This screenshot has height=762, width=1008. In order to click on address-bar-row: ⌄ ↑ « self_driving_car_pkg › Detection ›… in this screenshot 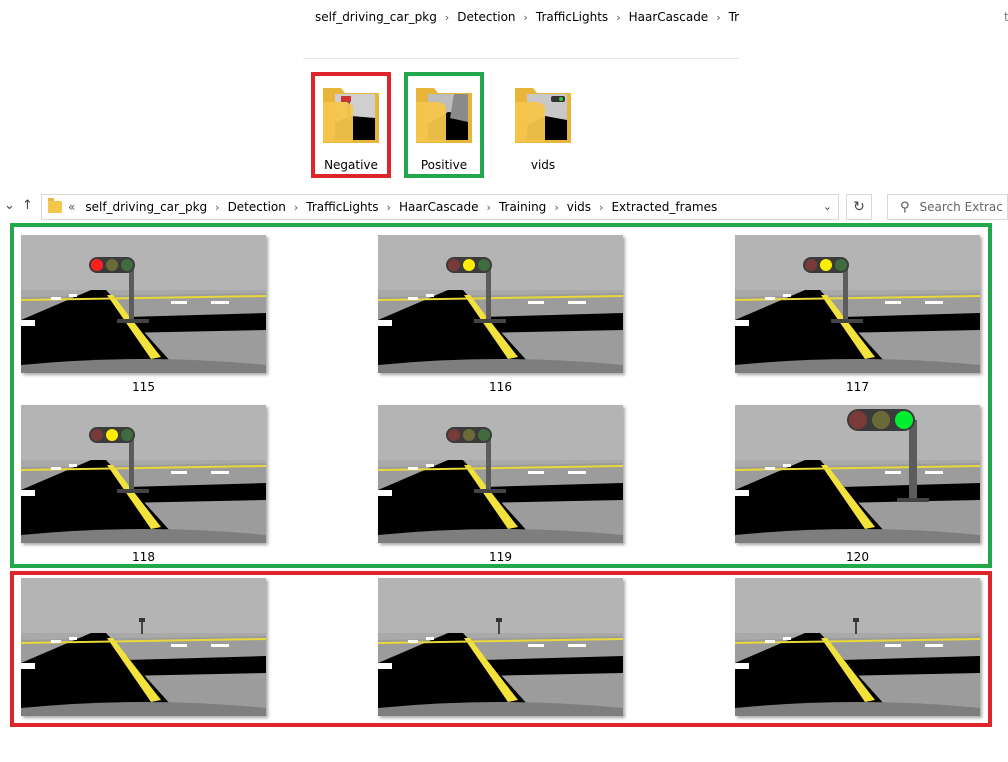, I will do `click(504, 207)`.